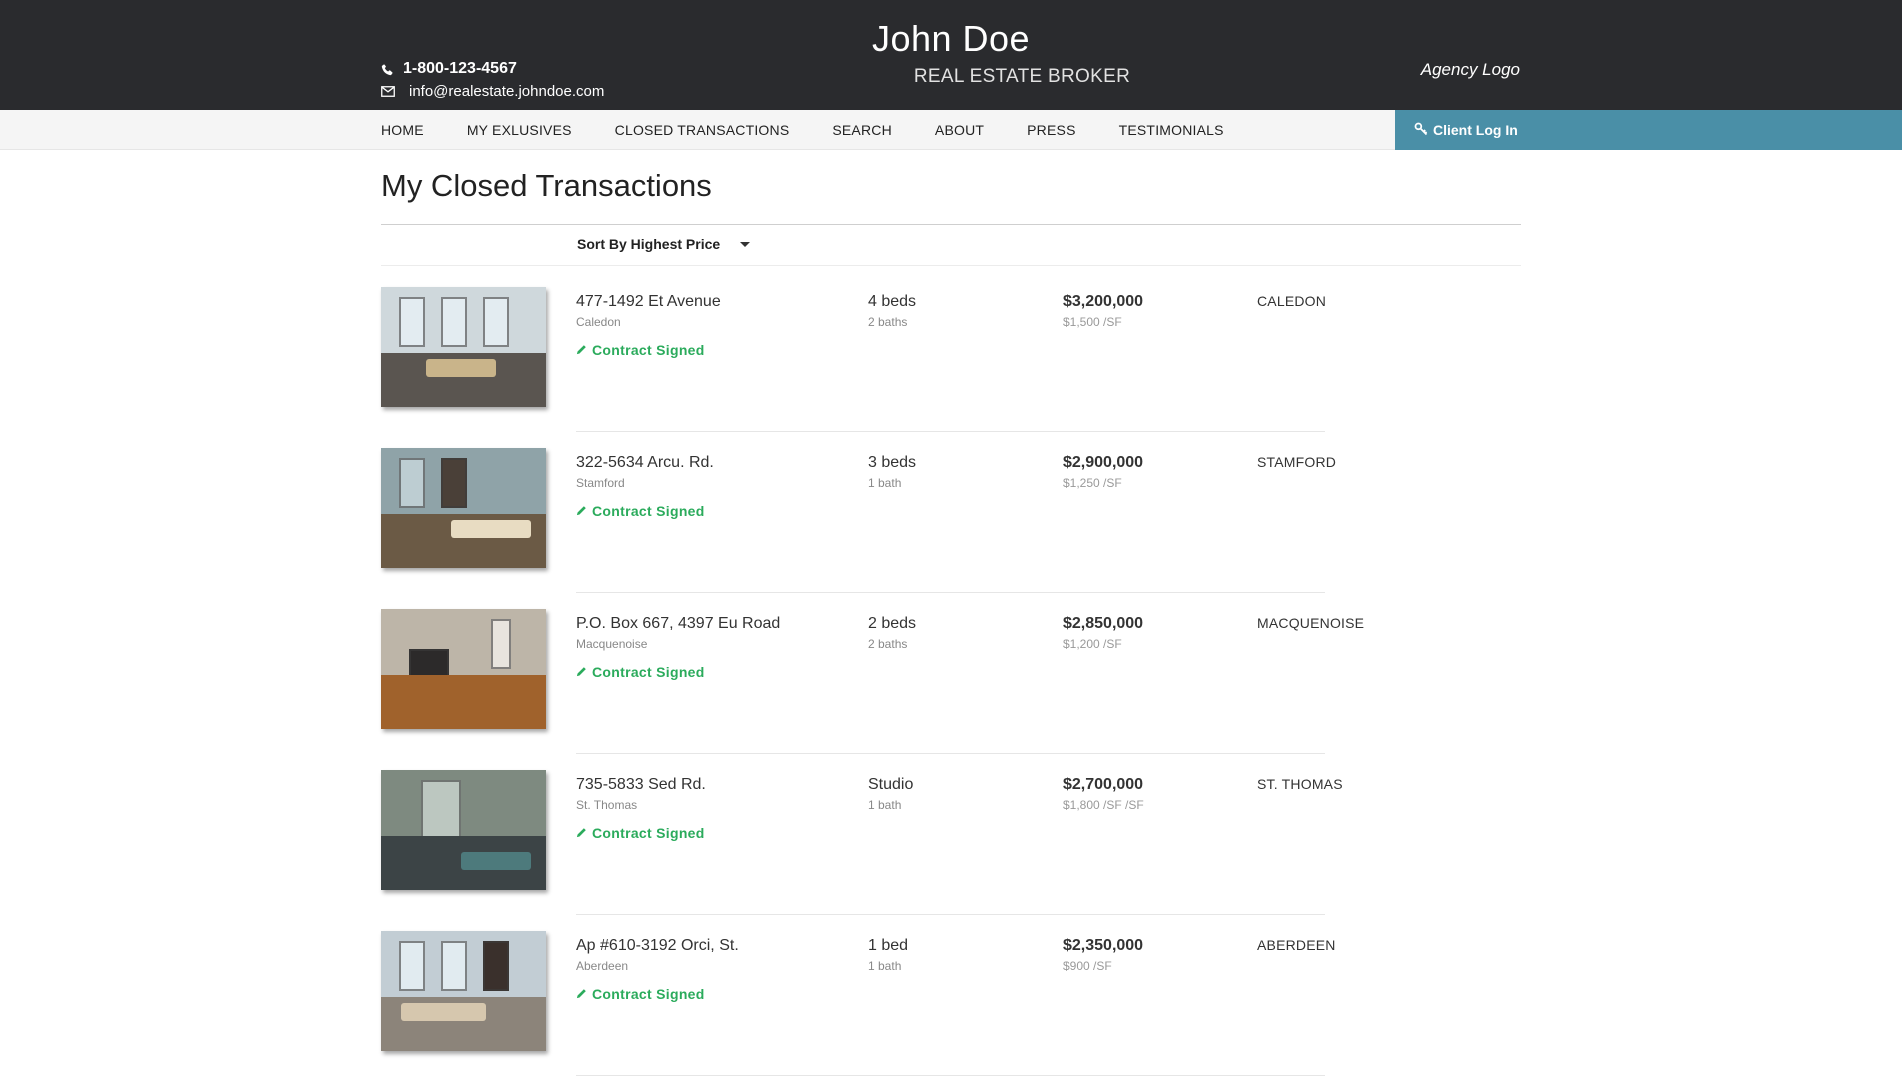 The height and width of the screenshot is (1080, 1902). Describe the element at coordinates (1103, 301) in the screenshot. I see `listing-price: $3,200,000` at that location.